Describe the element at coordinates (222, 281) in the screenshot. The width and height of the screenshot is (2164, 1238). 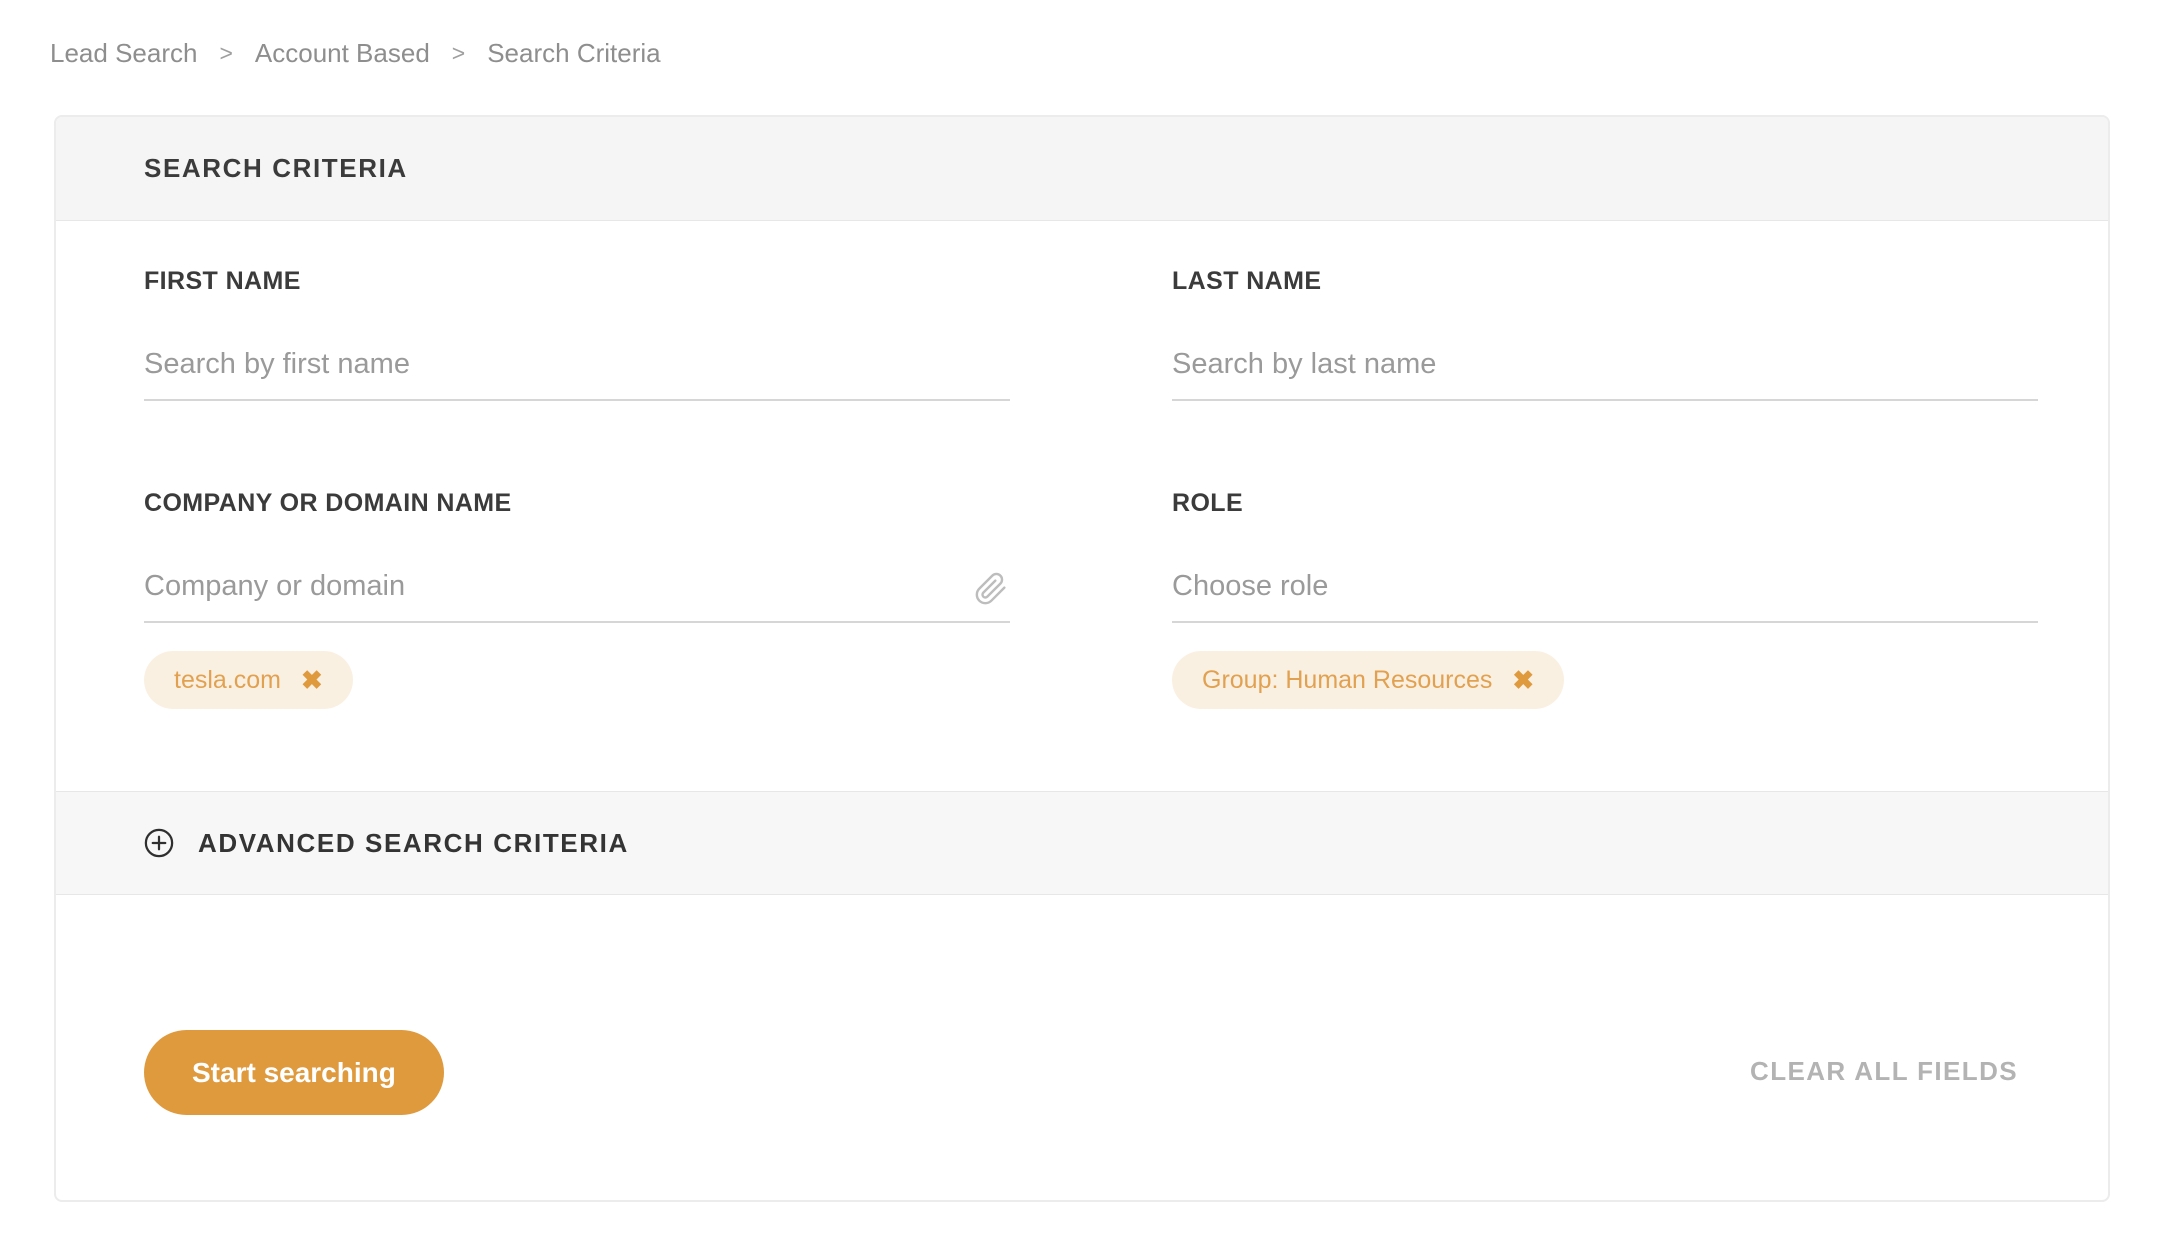
I see `first-name-label: FIRST NAME` at that location.